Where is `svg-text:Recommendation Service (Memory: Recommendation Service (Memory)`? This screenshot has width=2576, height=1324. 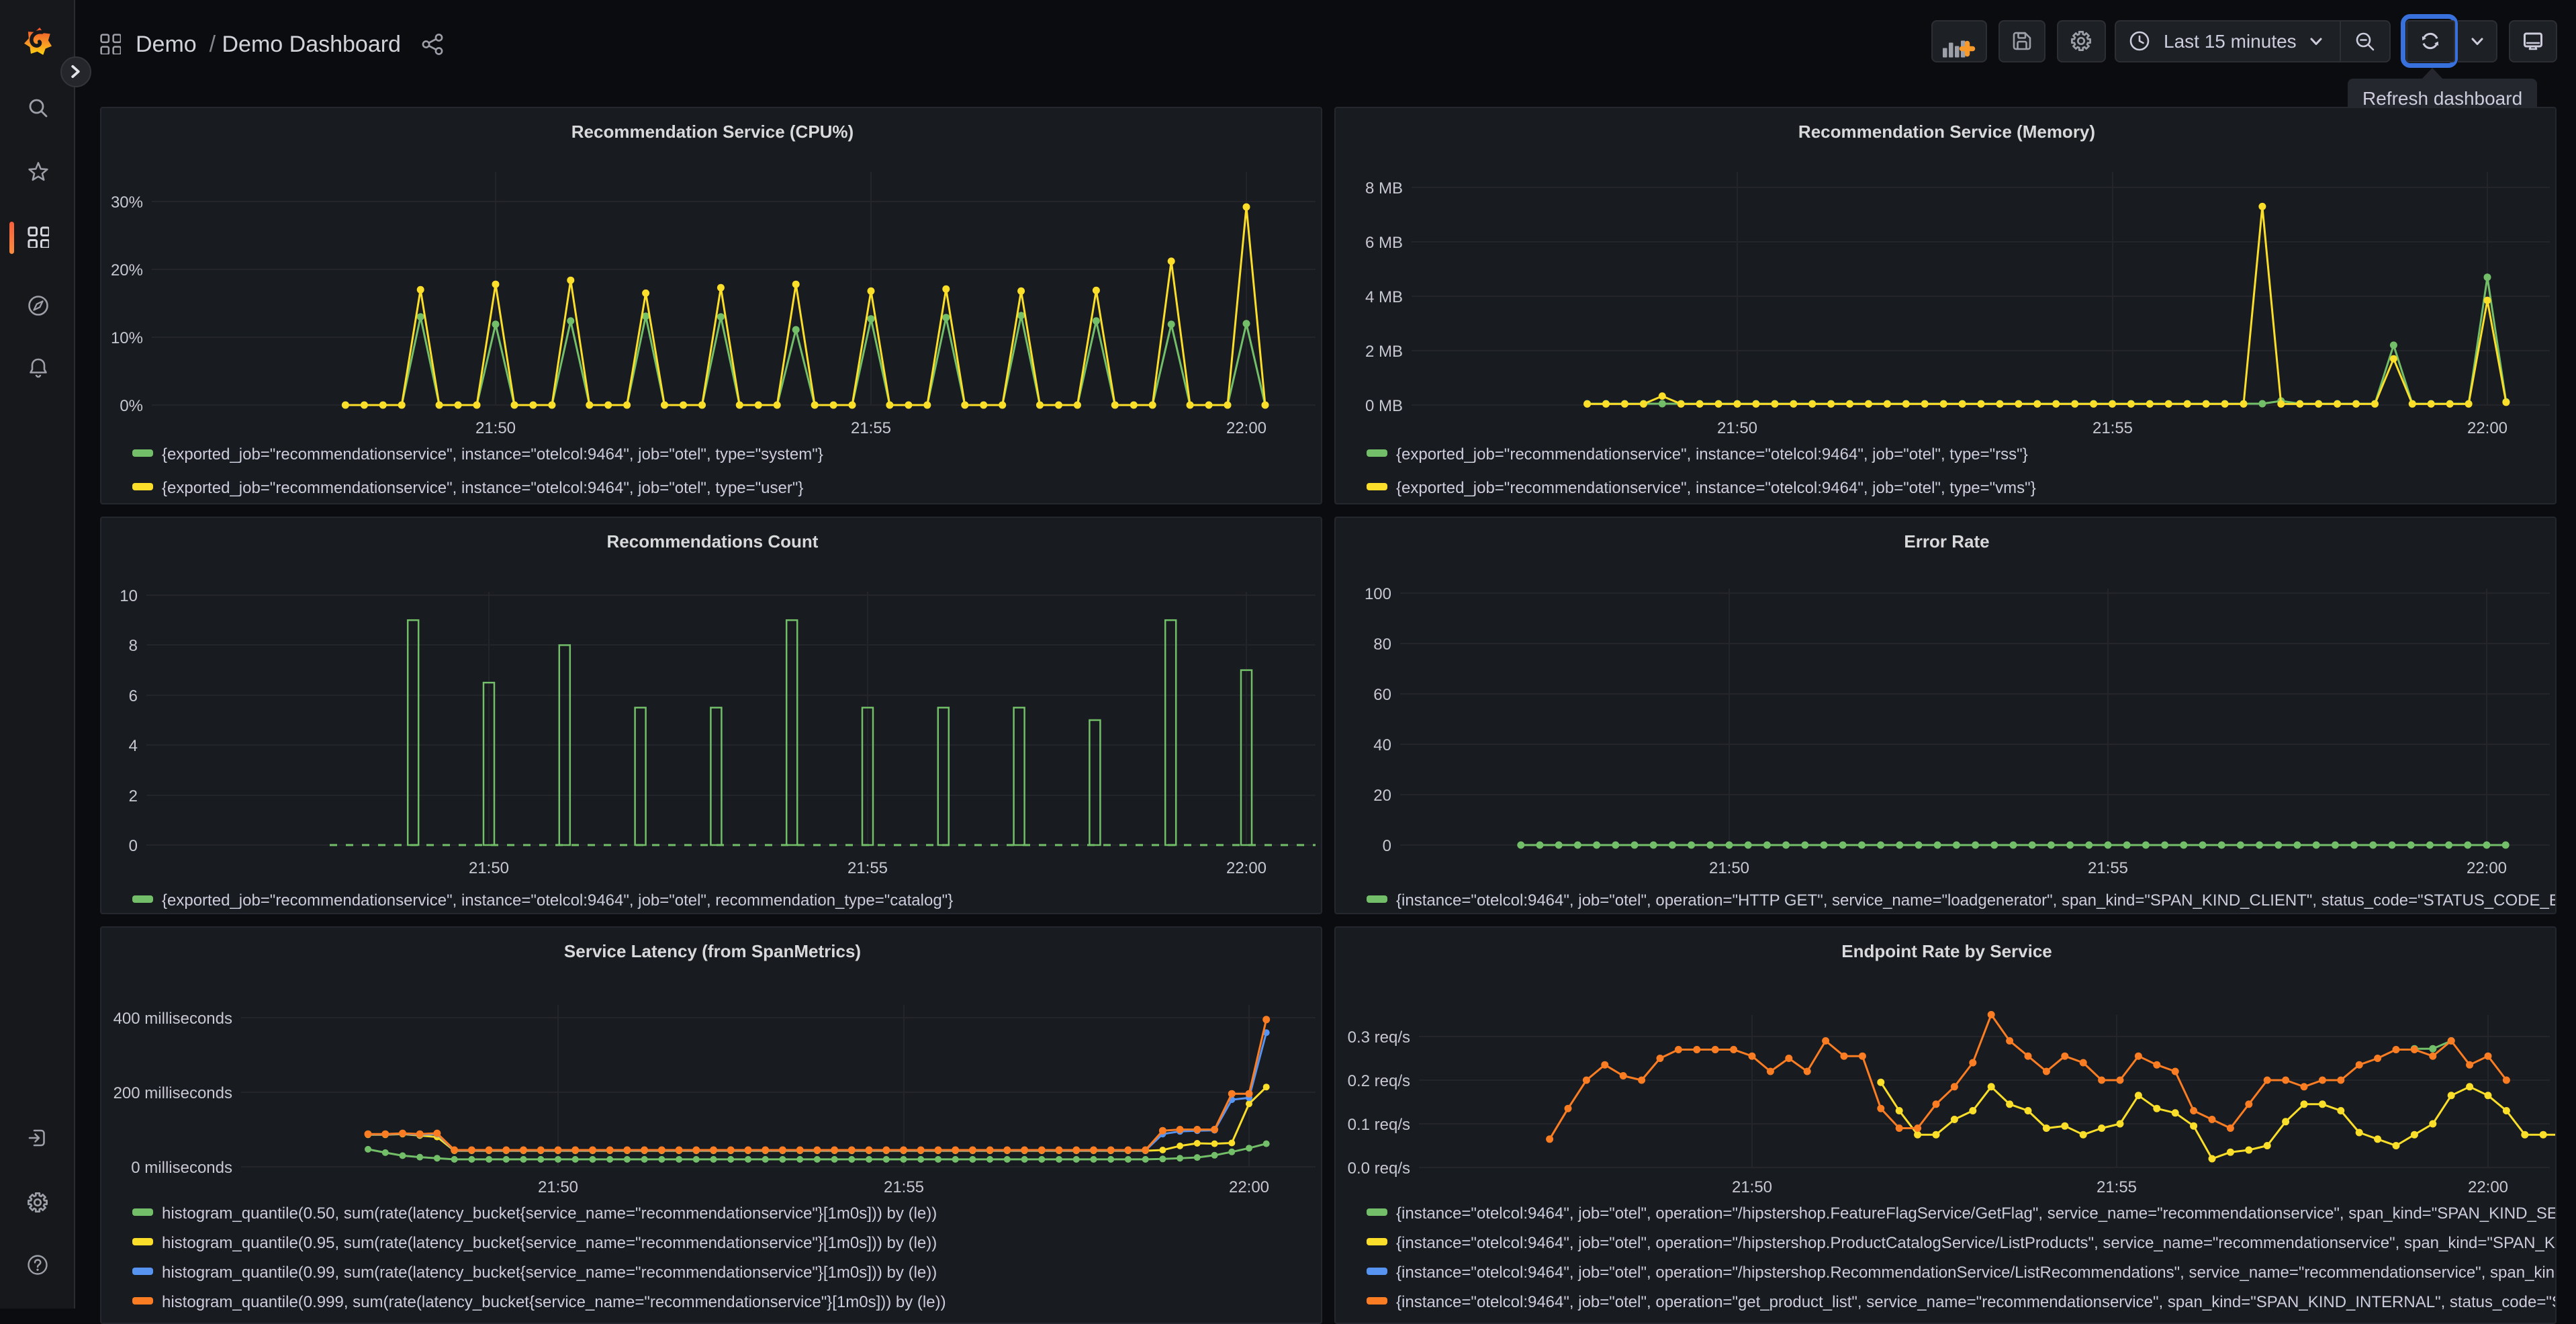
svg-text:Recommendation Service (Memory: Recommendation Service (Memory) is located at coordinates (1946, 132).